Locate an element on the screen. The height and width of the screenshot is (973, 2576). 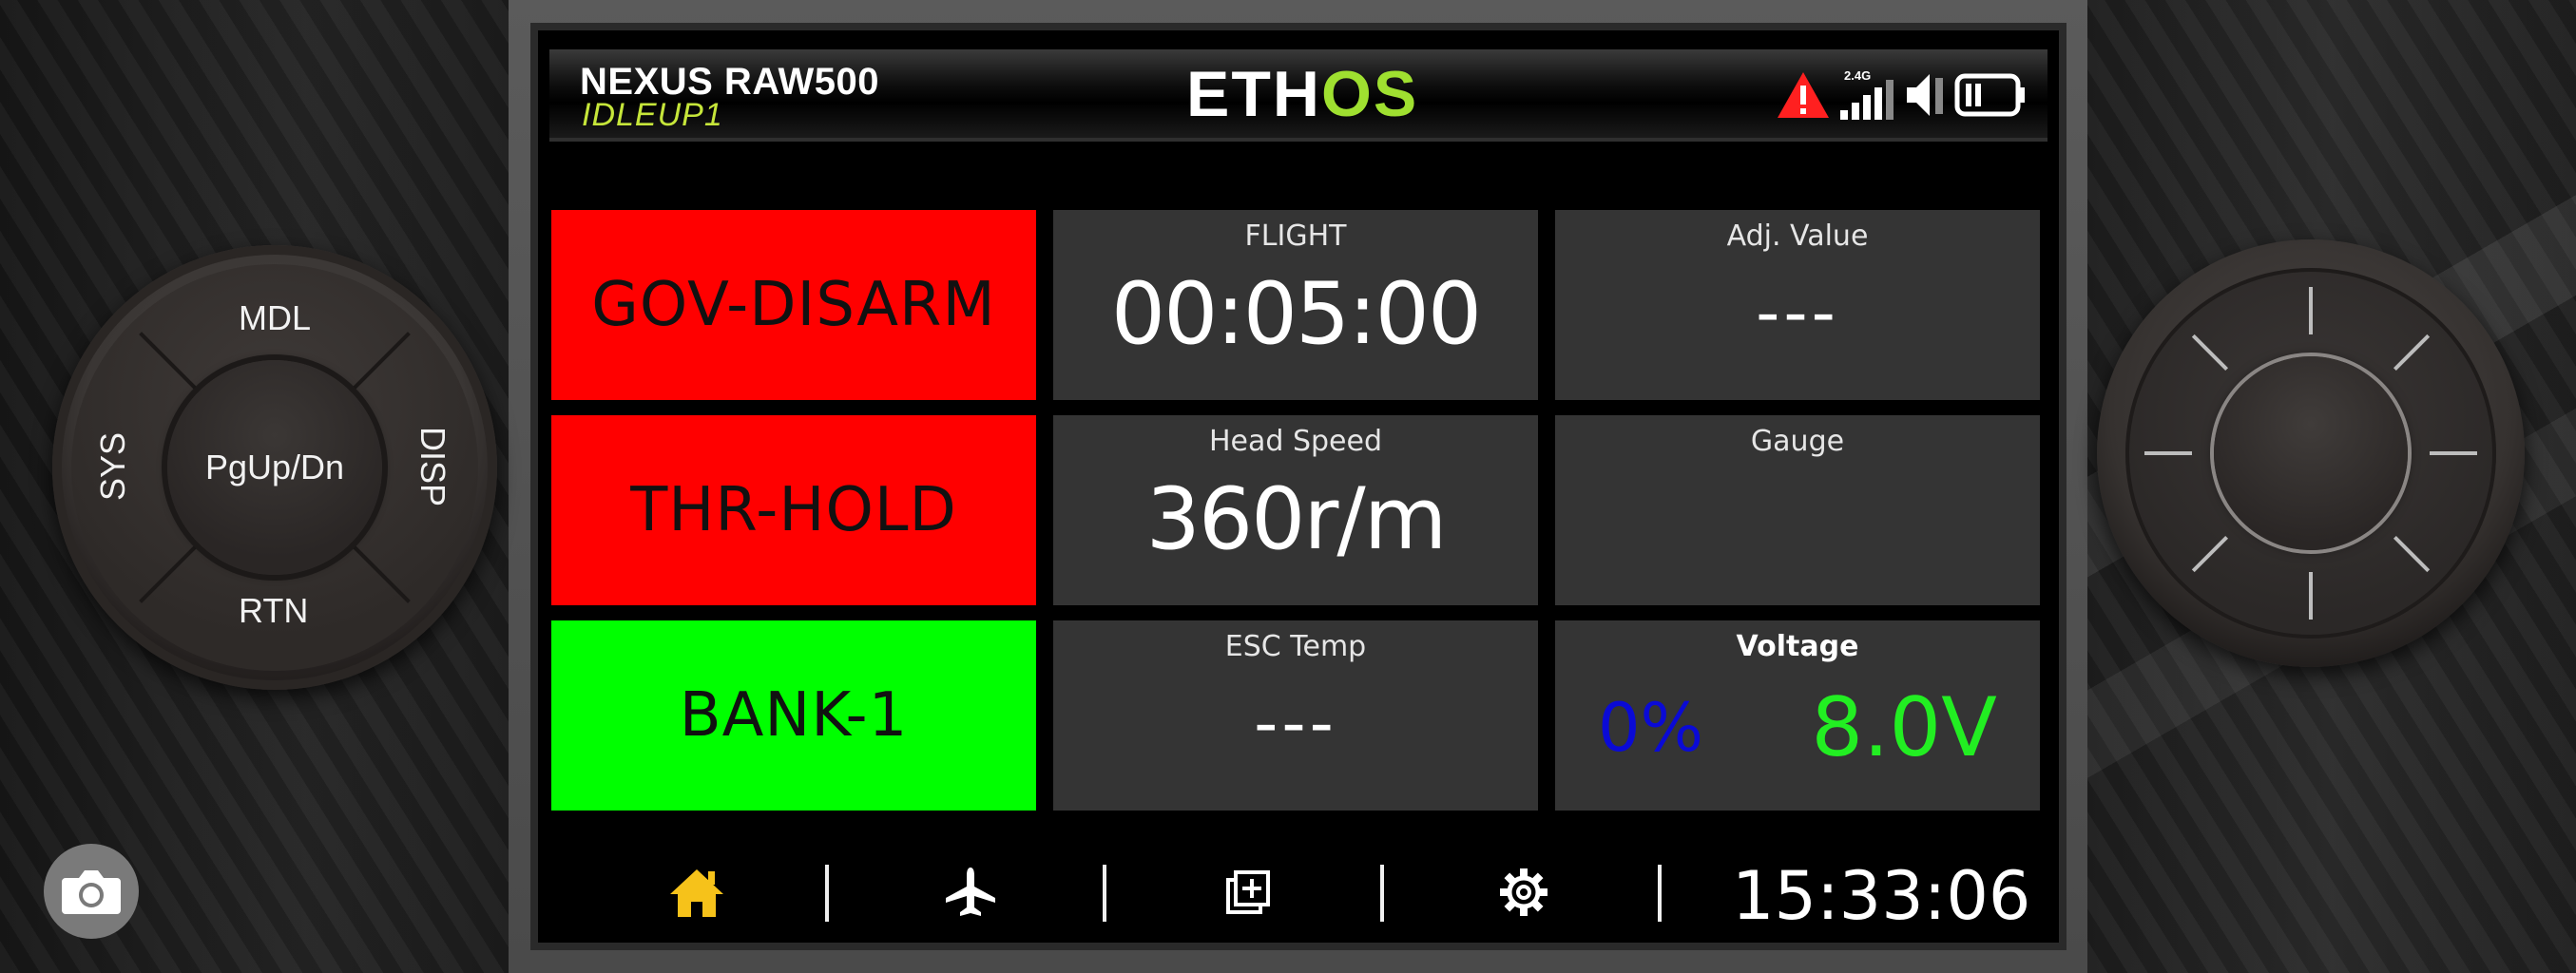
voltage-caption: Voltage is located at coordinates (1797, 646).